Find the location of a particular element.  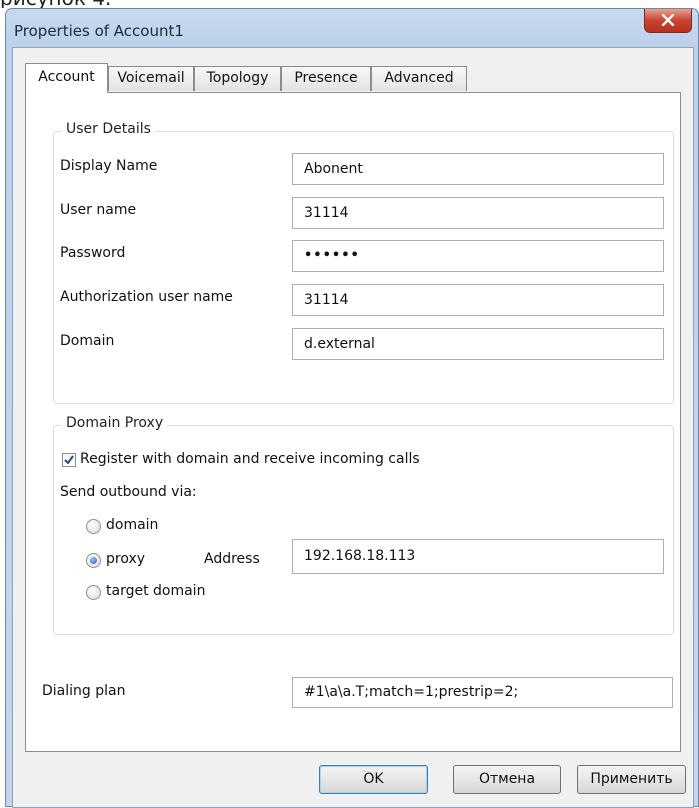

domain-label: Domain is located at coordinates (87, 341).